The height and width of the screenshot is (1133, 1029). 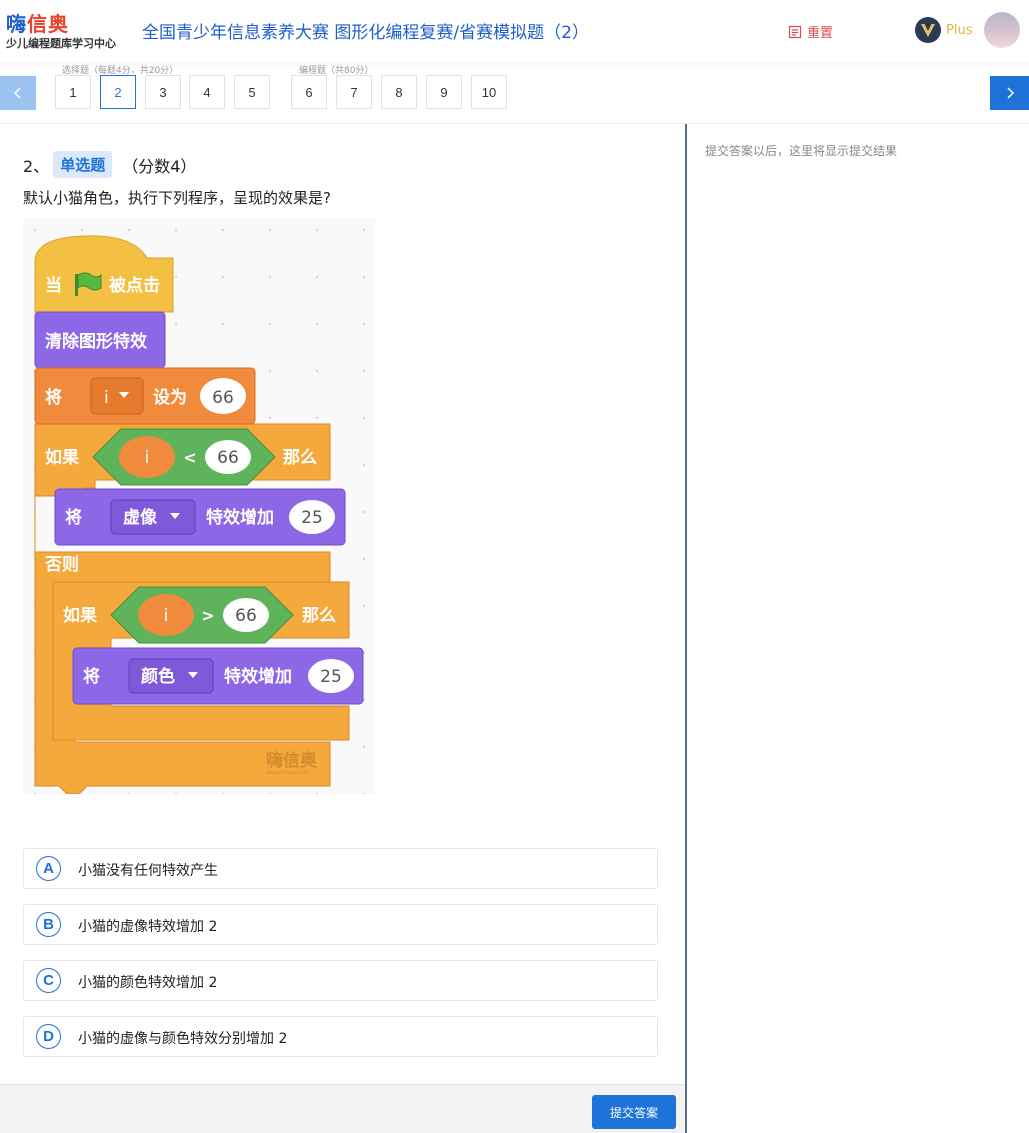 I want to click on next-question-button, so click(x=1009, y=93).